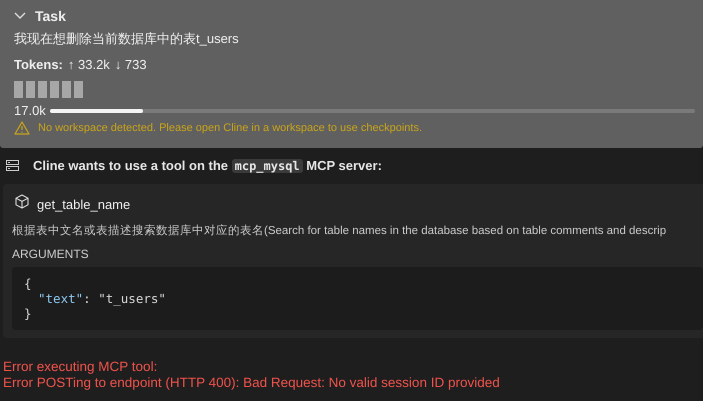 The height and width of the screenshot is (401, 703). What do you see at coordinates (252, 383) in the screenshot?
I see `error-message: Error POSTing to endpoint (HTTP 400): Bad Request: No valid session ID provided` at bounding box center [252, 383].